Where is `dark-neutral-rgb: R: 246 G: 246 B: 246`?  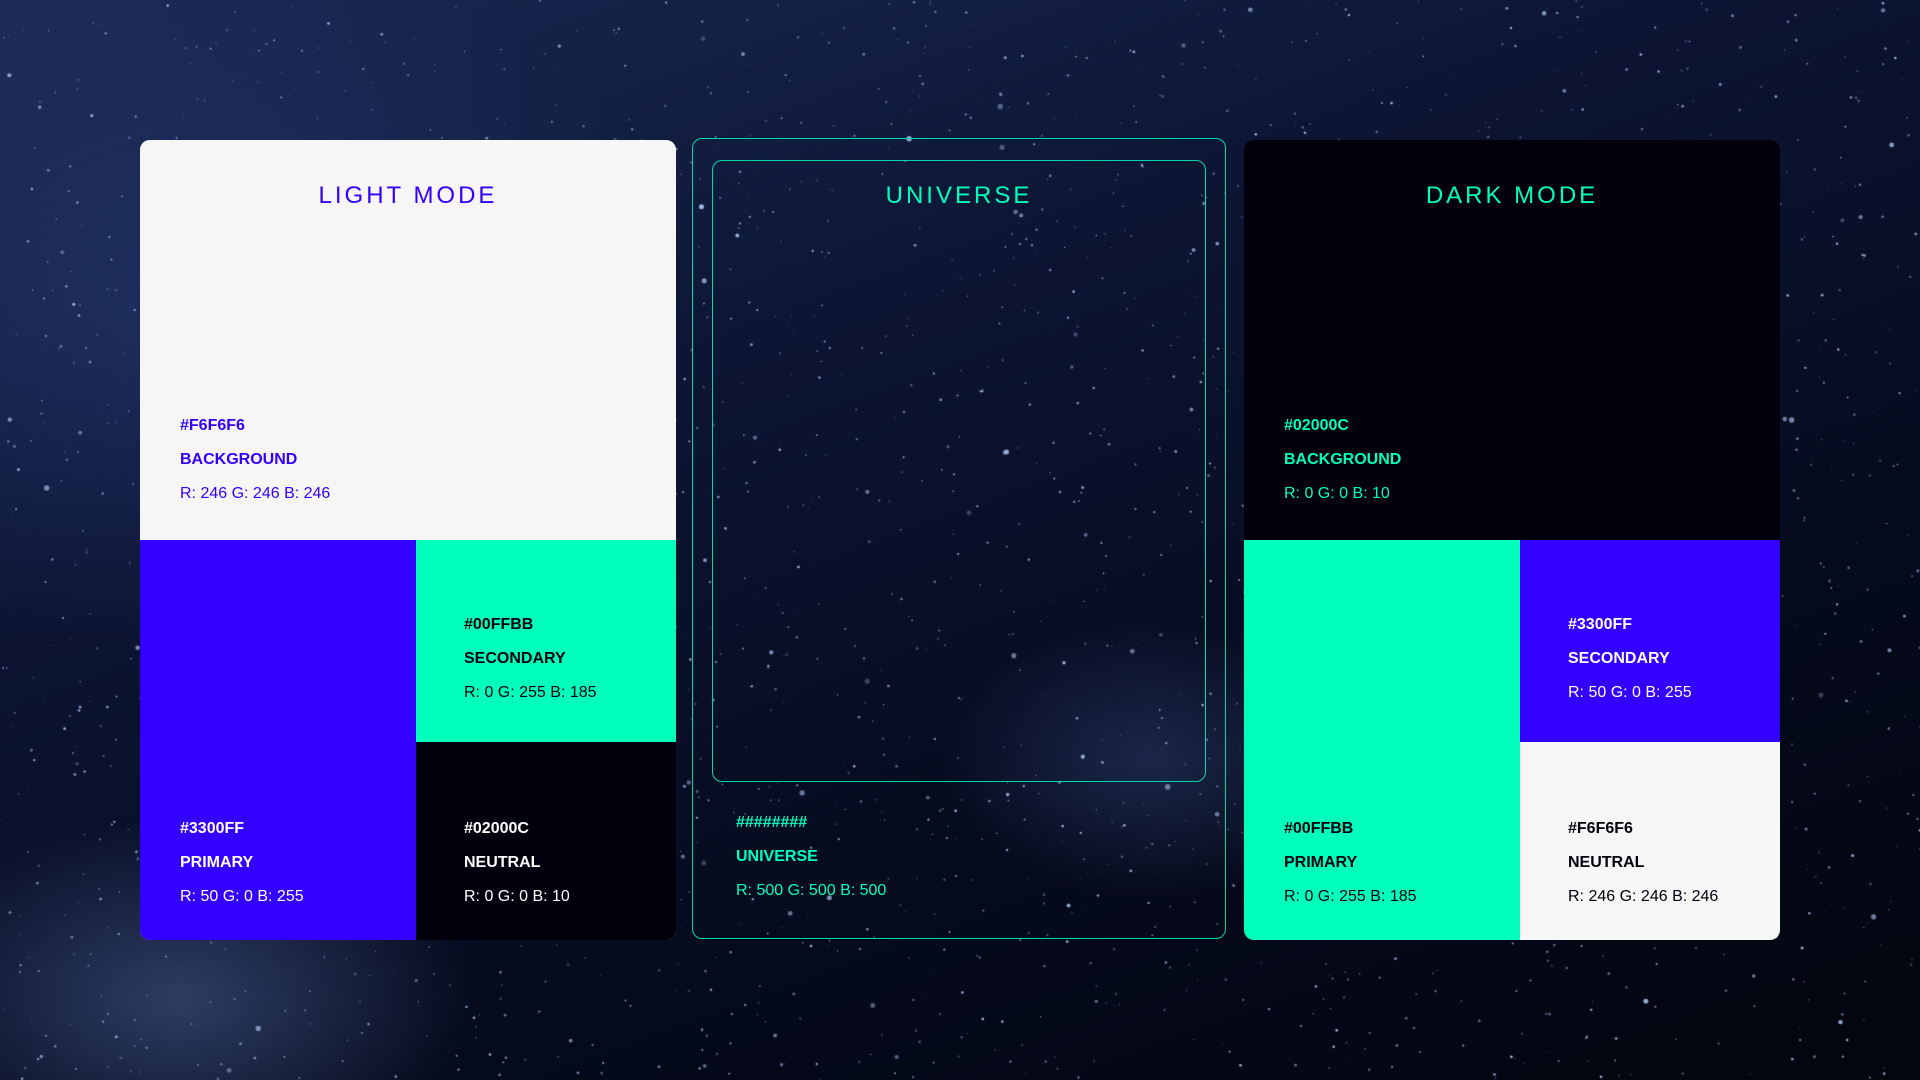 dark-neutral-rgb: R: 246 G: 246 B: 246 is located at coordinates (1643, 896).